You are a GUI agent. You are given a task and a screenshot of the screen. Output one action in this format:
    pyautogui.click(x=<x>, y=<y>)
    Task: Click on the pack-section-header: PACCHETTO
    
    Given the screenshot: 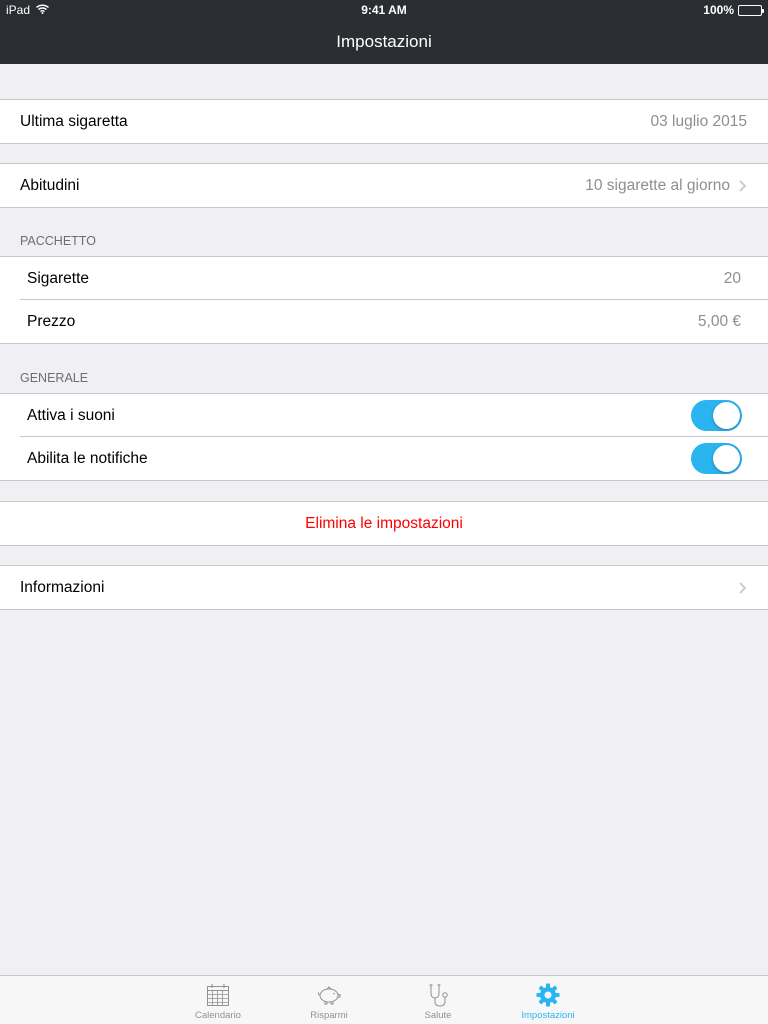 What is the action you would take?
    pyautogui.click(x=58, y=241)
    